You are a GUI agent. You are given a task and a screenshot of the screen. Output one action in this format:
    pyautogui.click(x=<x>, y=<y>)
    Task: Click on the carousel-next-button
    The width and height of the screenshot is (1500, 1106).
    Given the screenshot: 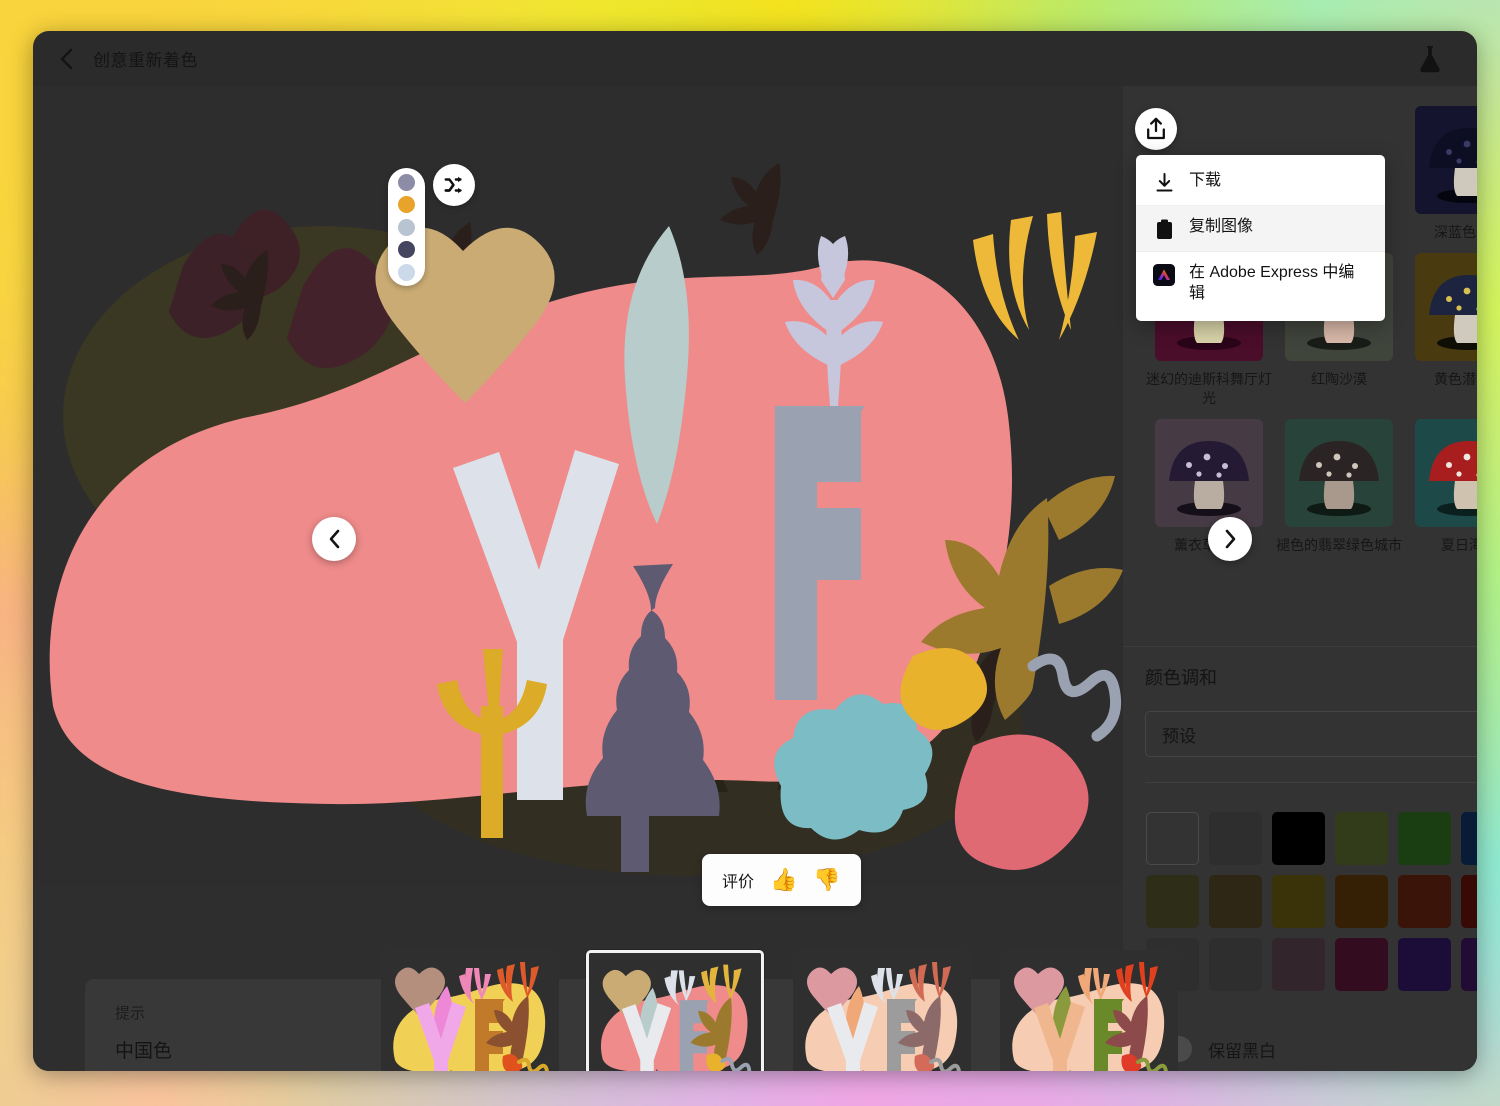 What is the action you would take?
    pyautogui.click(x=1230, y=539)
    